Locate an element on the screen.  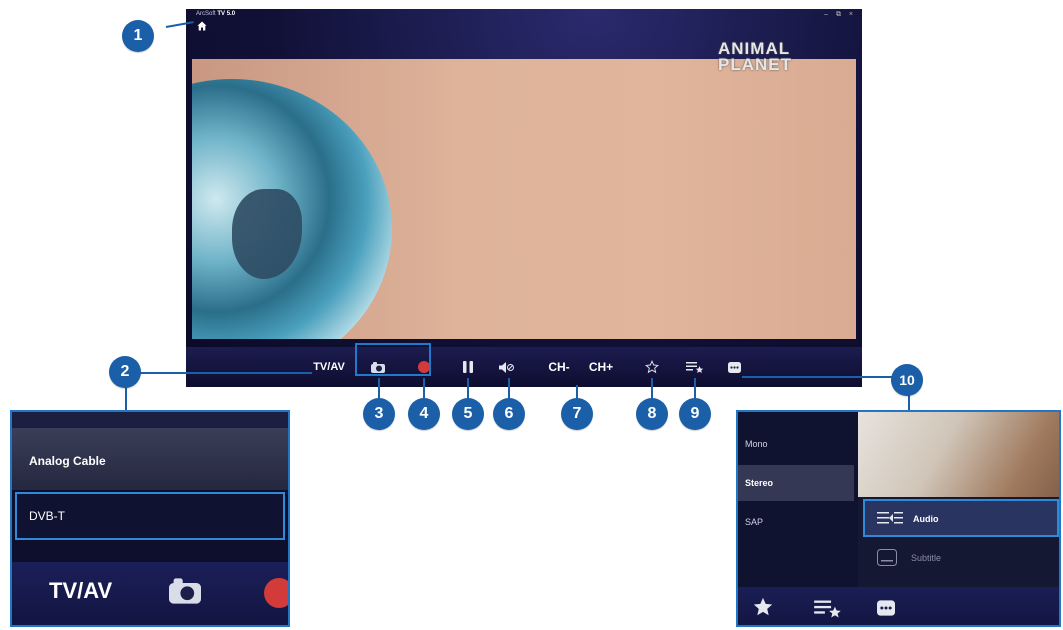
channel-logo: ANIMAL PLANET is located at coordinates (755, 57).